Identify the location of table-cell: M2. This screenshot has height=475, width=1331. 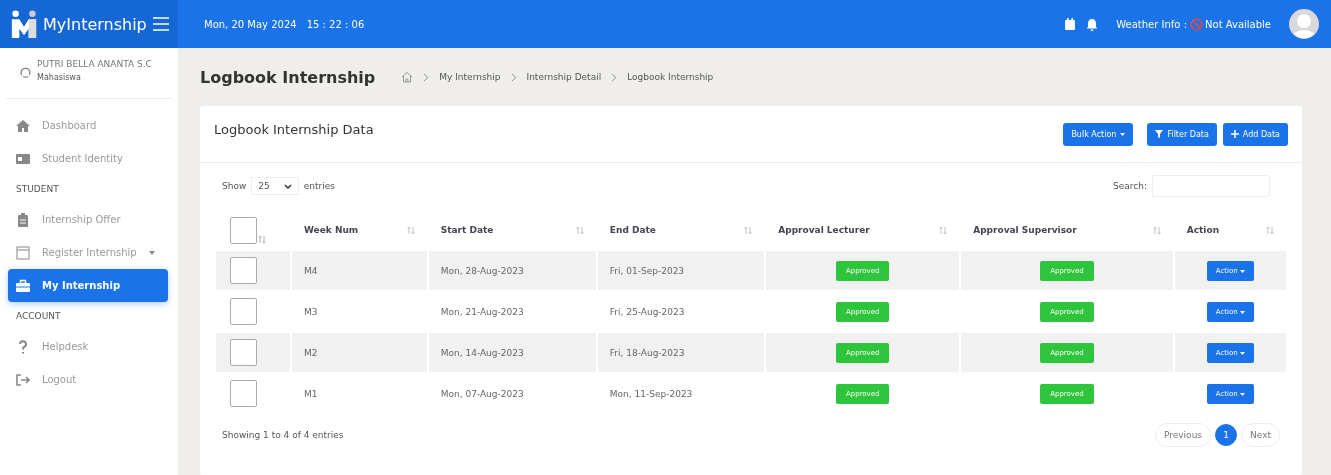
(311, 352).